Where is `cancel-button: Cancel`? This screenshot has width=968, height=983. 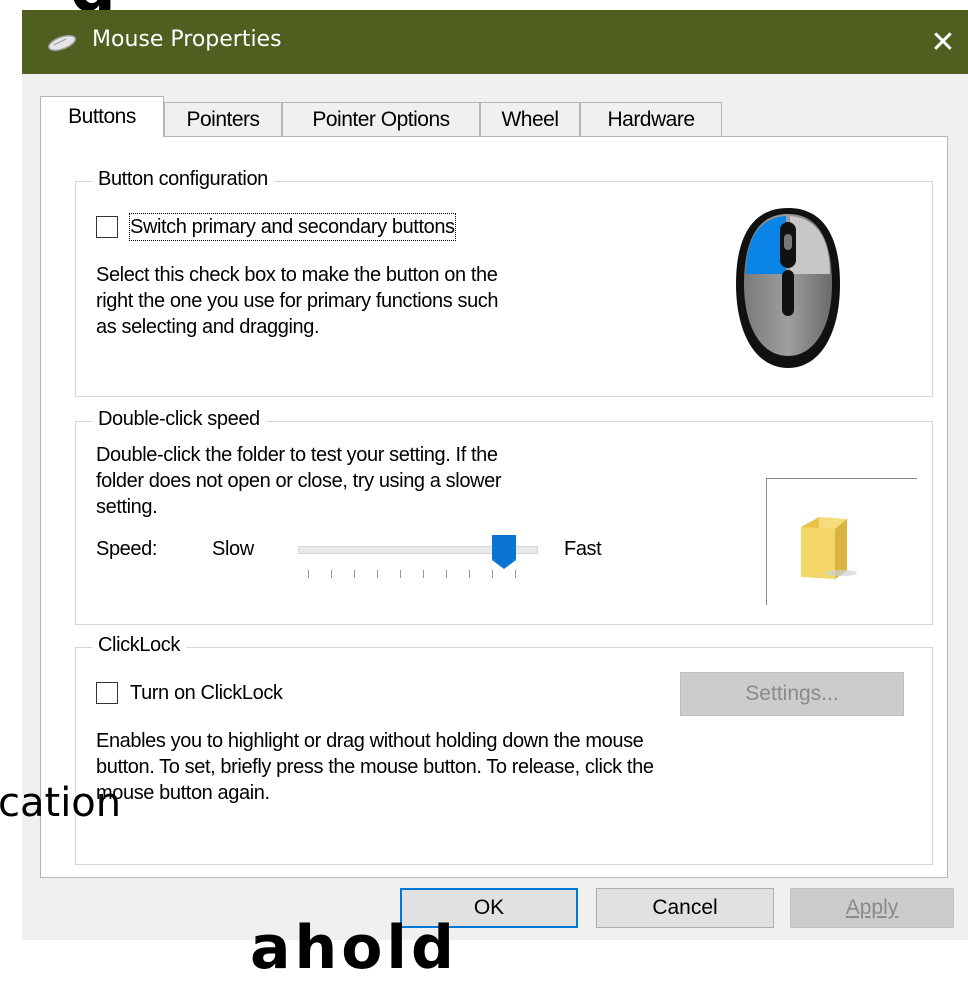 cancel-button: Cancel is located at coordinates (685, 908).